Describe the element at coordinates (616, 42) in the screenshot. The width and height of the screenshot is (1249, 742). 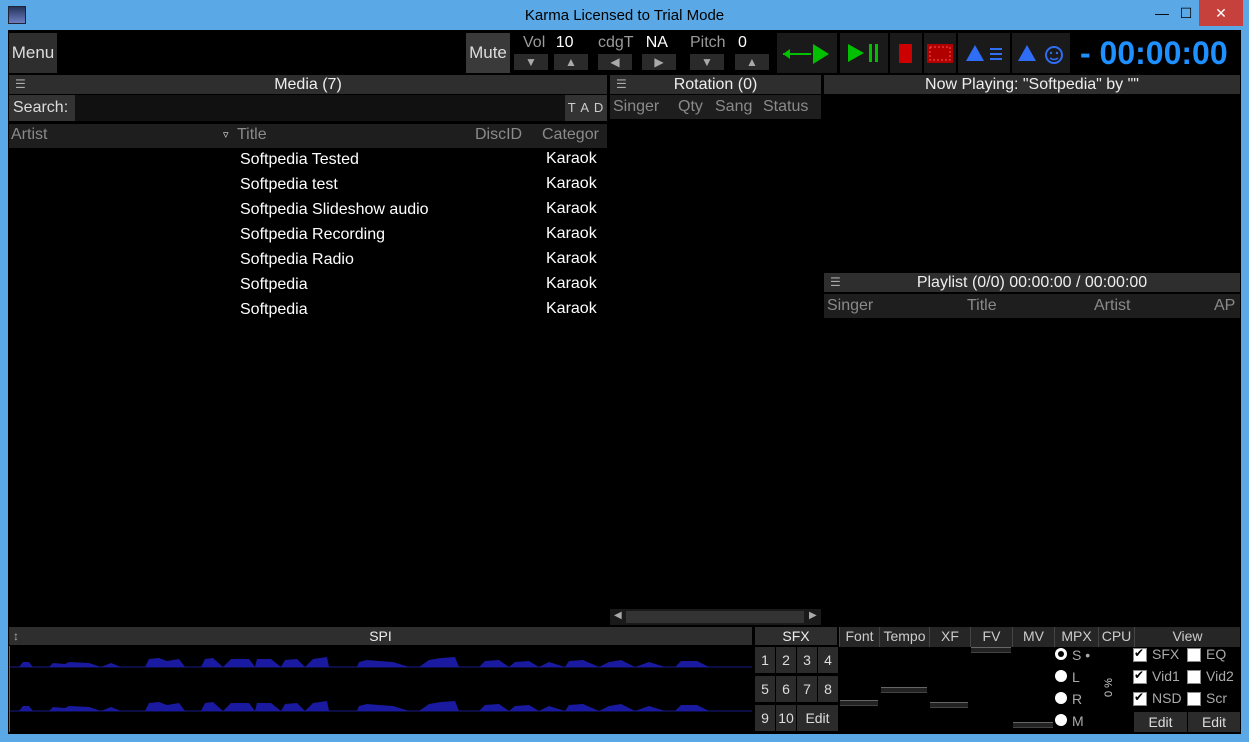
I see `cdgt-label: cdgT` at that location.